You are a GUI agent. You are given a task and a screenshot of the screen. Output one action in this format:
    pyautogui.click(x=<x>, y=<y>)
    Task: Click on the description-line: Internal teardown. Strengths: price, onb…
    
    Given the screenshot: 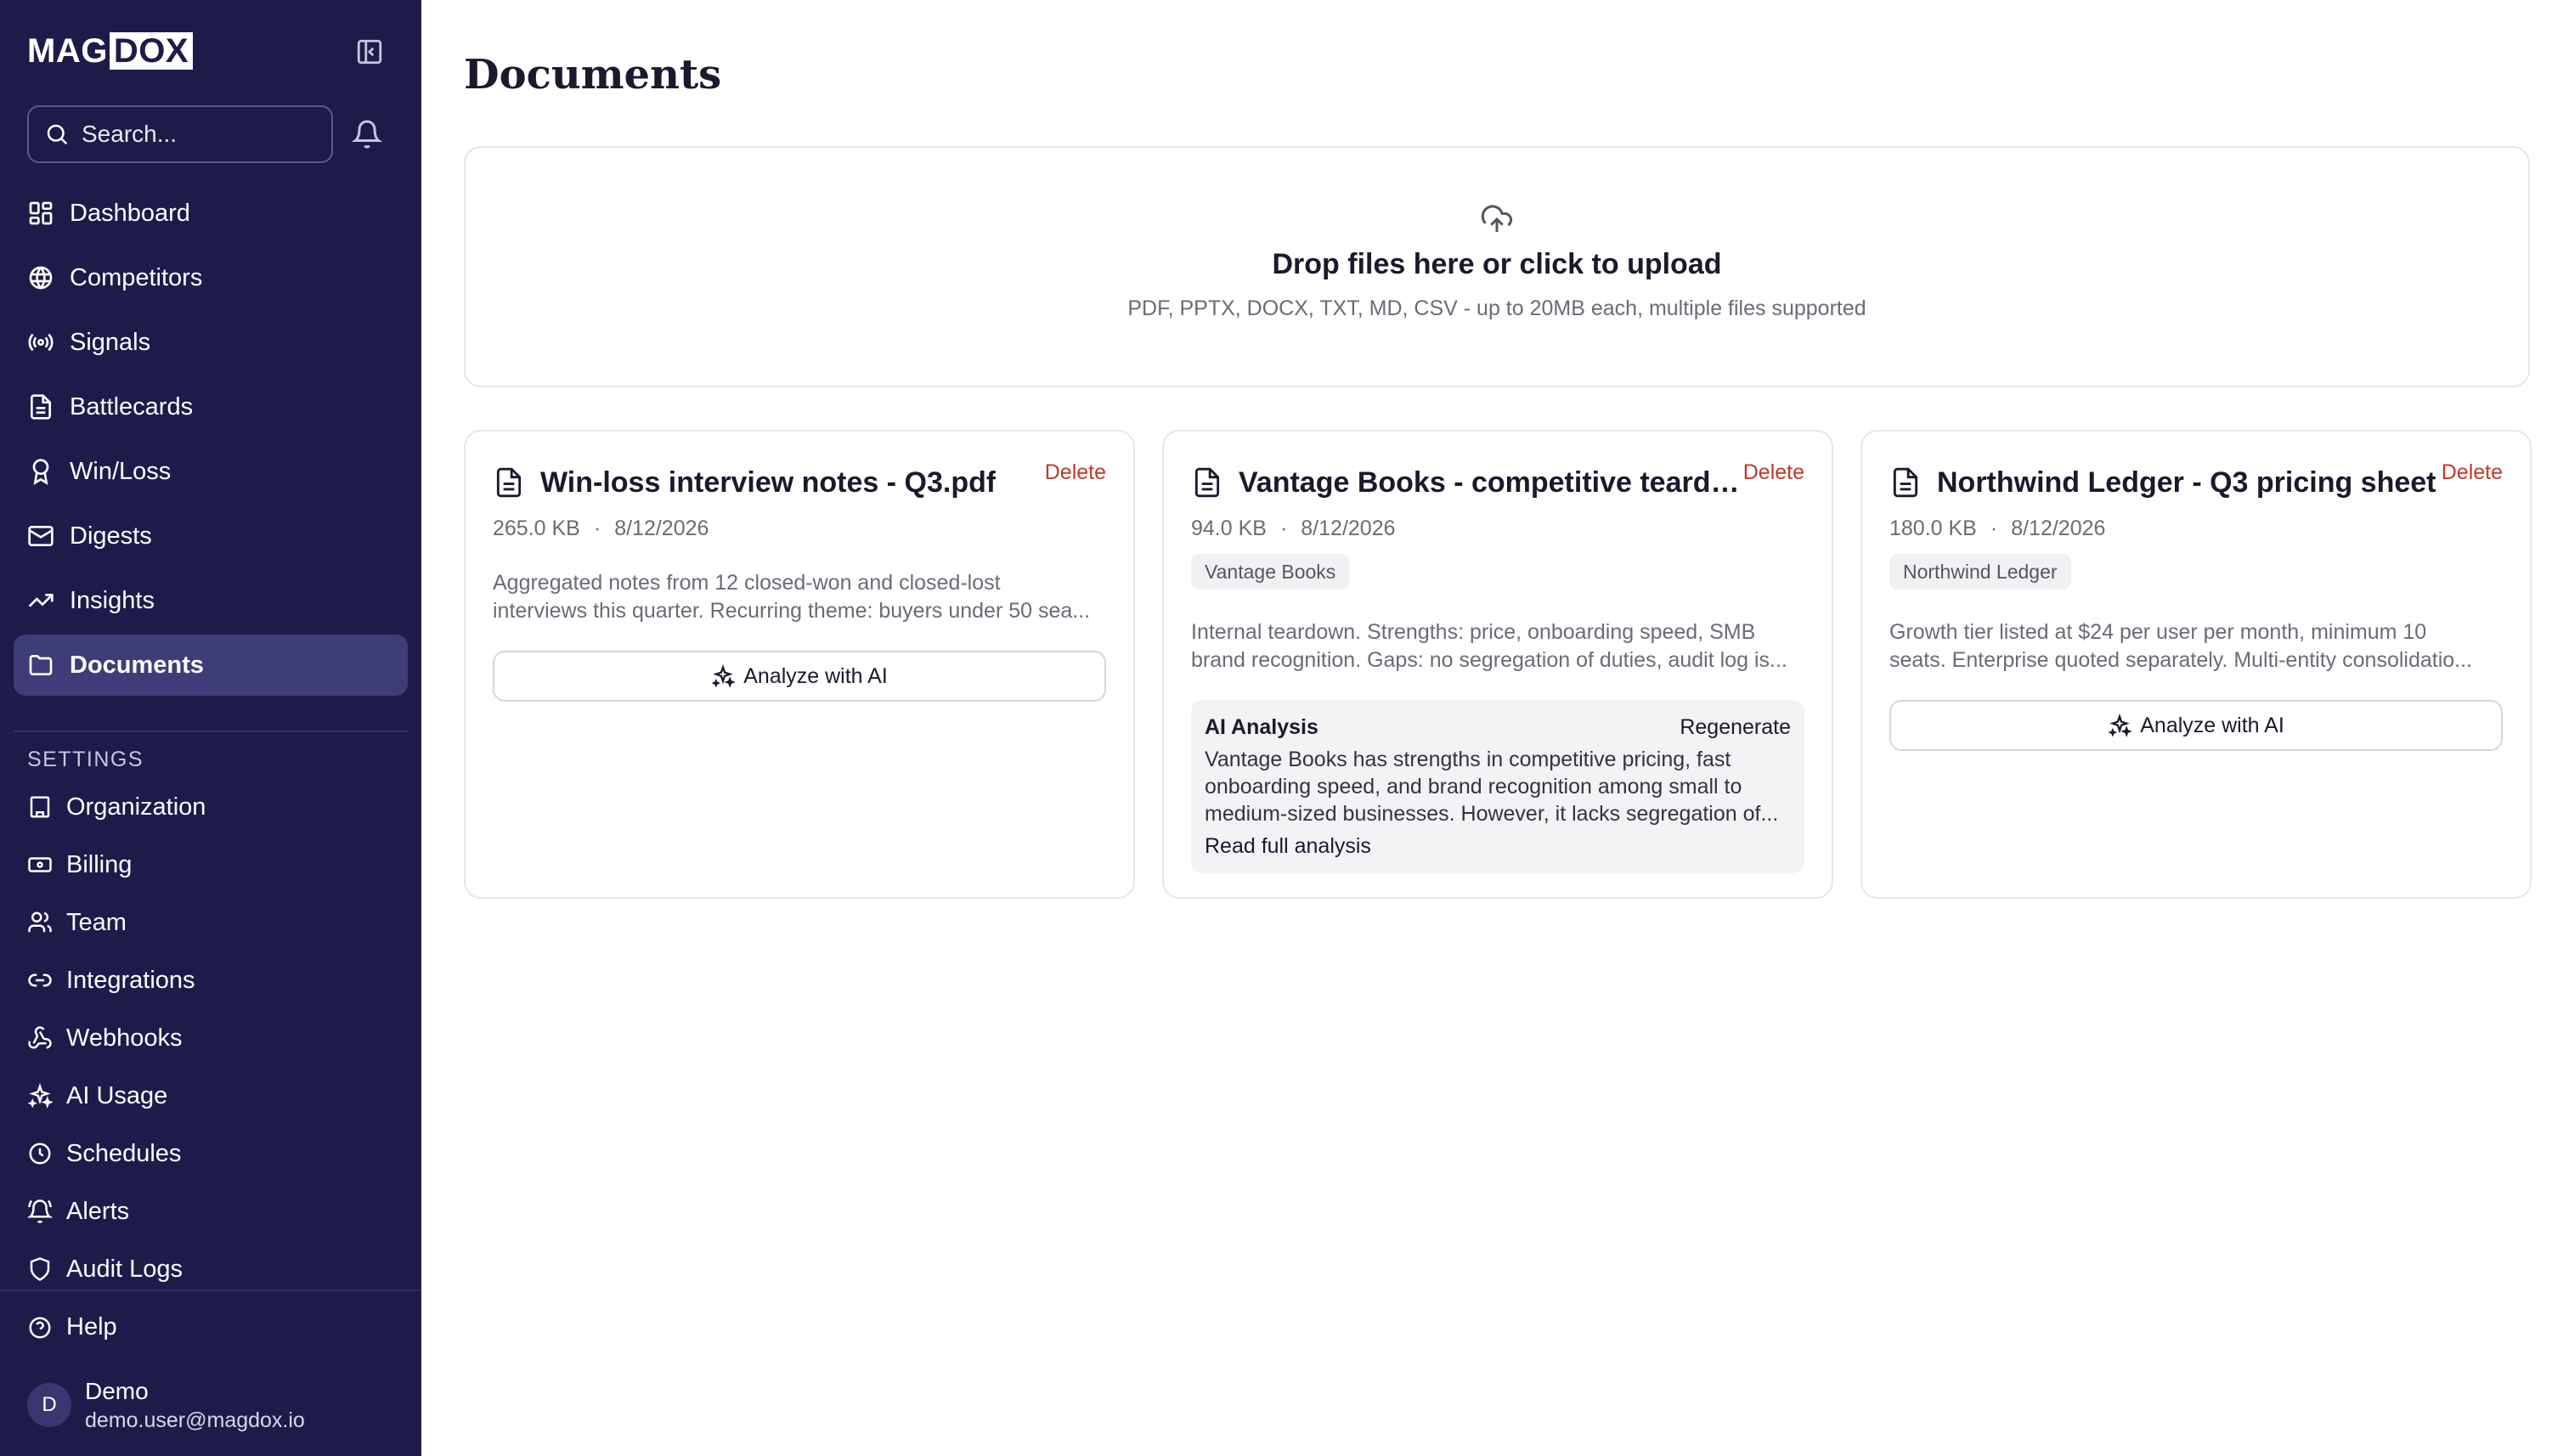 What is the action you would take?
    pyautogui.click(x=1474, y=632)
    